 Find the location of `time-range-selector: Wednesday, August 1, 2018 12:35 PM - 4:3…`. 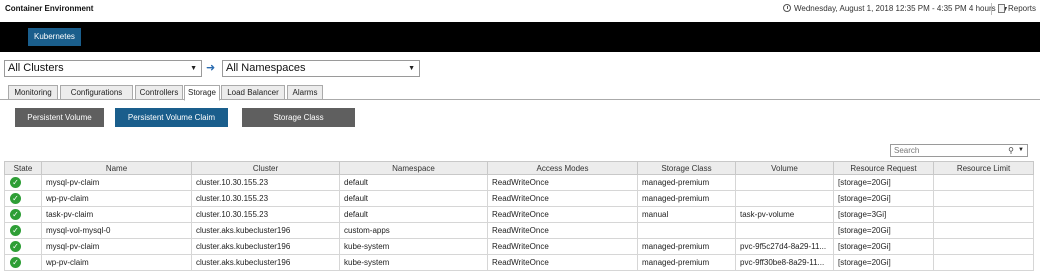

time-range-selector: Wednesday, August 1, 2018 12:35 PM - 4:3… is located at coordinates (896, 8).